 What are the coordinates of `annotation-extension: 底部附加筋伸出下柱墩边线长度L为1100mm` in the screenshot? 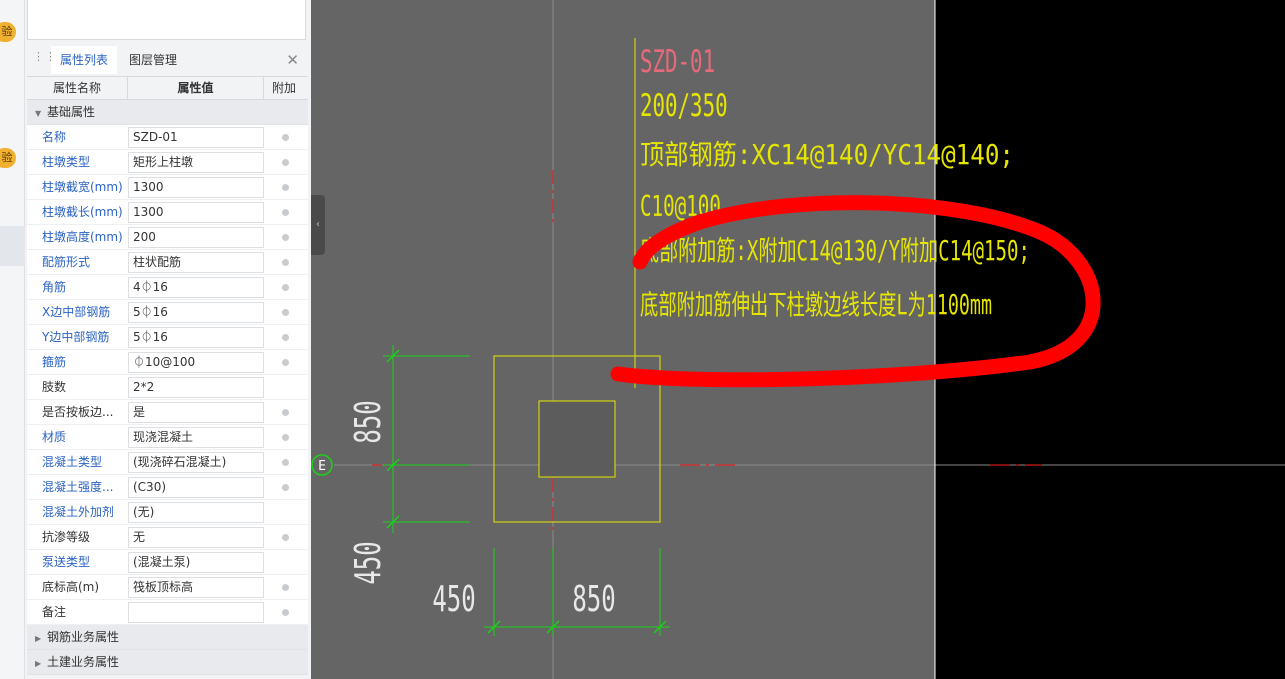 It's located at (816, 305).